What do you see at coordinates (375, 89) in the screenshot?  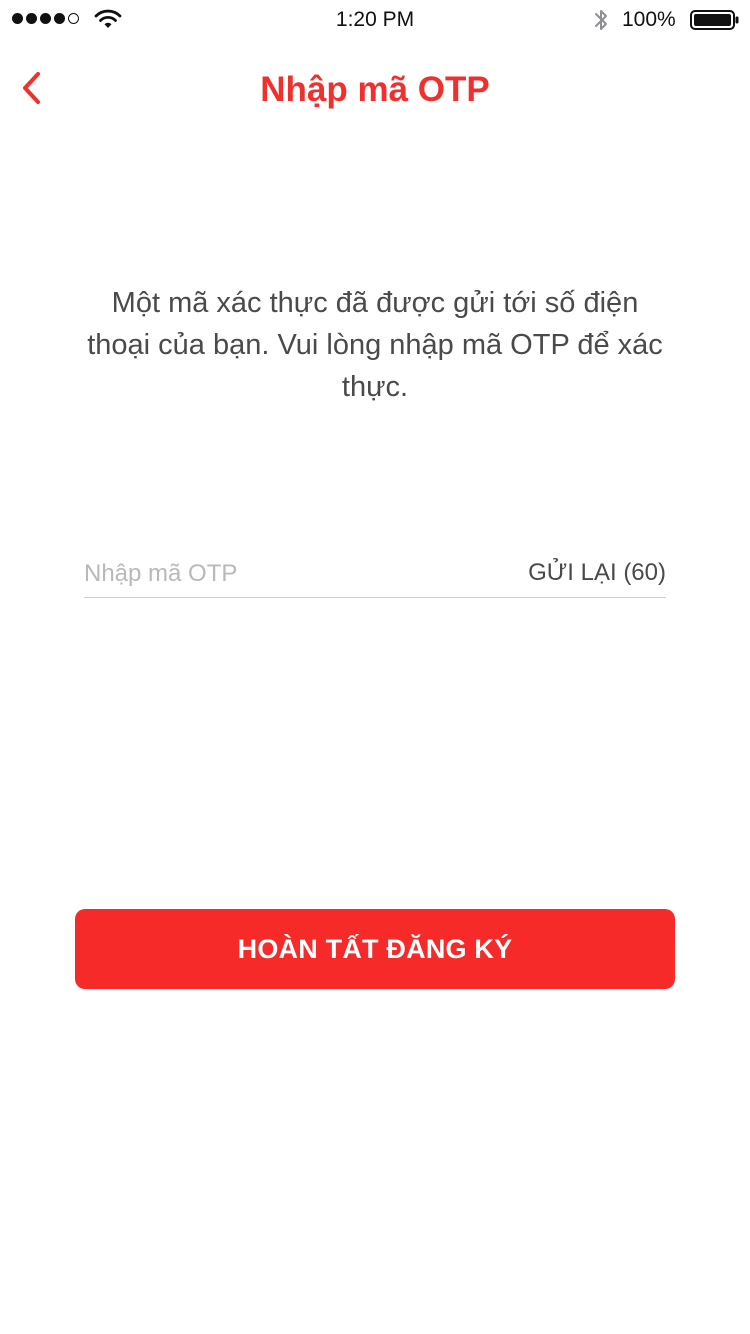 I see `page-title: Nhập mã OTP` at bounding box center [375, 89].